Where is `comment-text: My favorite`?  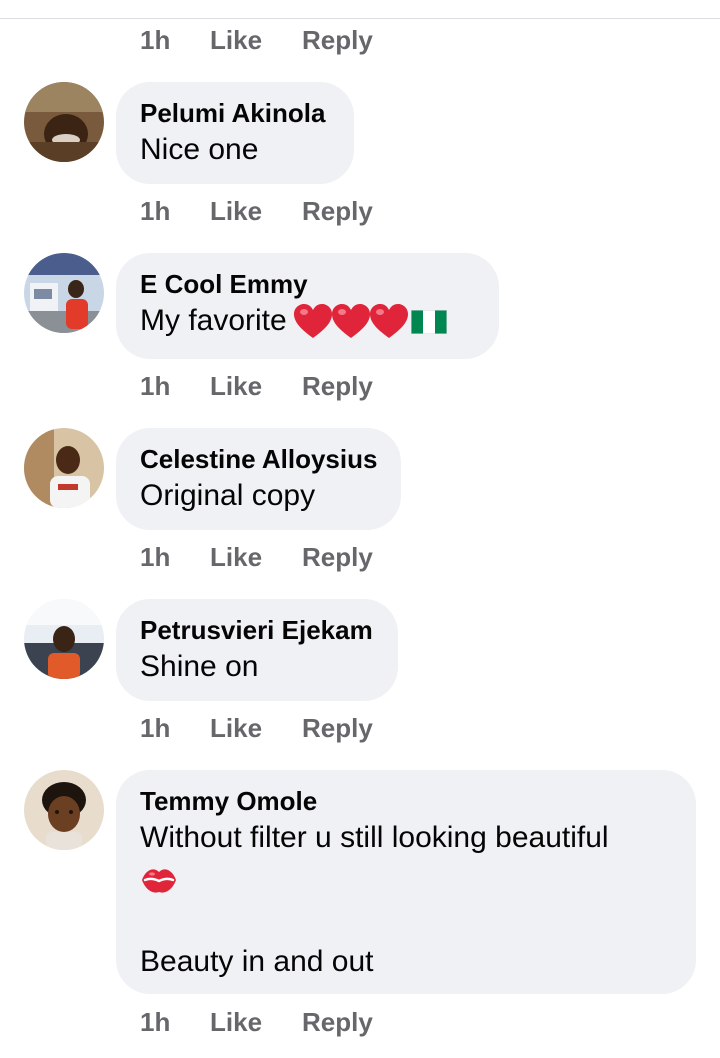 comment-text: My favorite is located at coordinates (213, 320).